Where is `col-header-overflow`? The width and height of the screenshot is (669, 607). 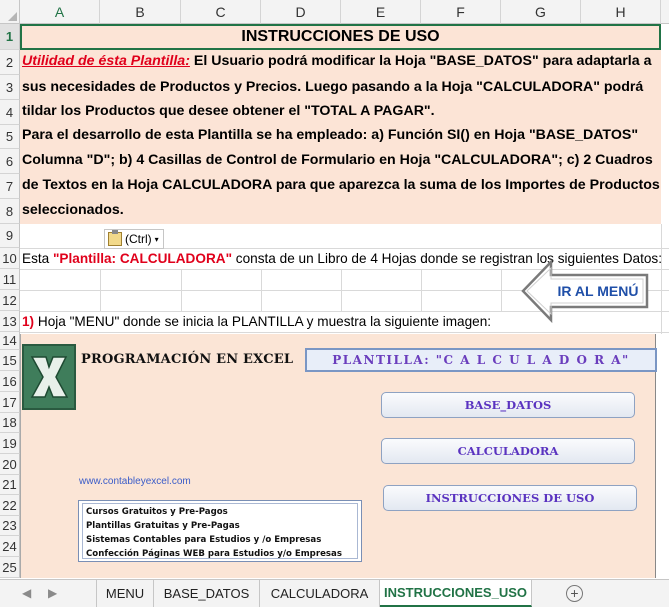
col-header-overflow is located at coordinates (665, 12).